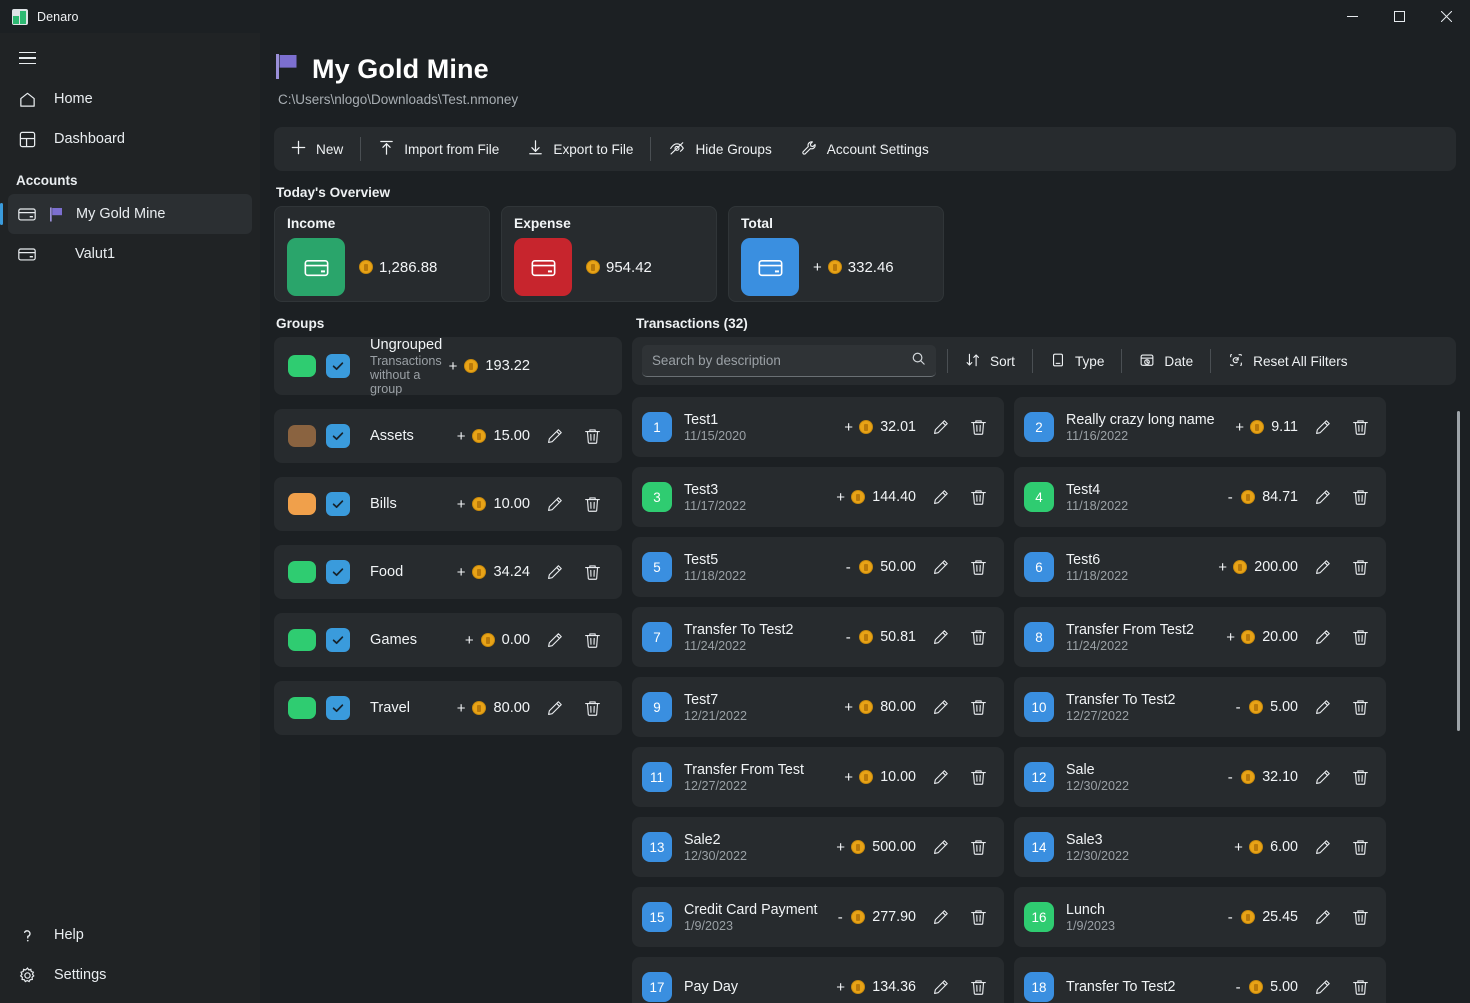  What do you see at coordinates (818, 637) in the screenshot?
I see `transaction-row: 7 Transfer To Test2 11/24/2022-50.81` at bounding box center [818, 637].